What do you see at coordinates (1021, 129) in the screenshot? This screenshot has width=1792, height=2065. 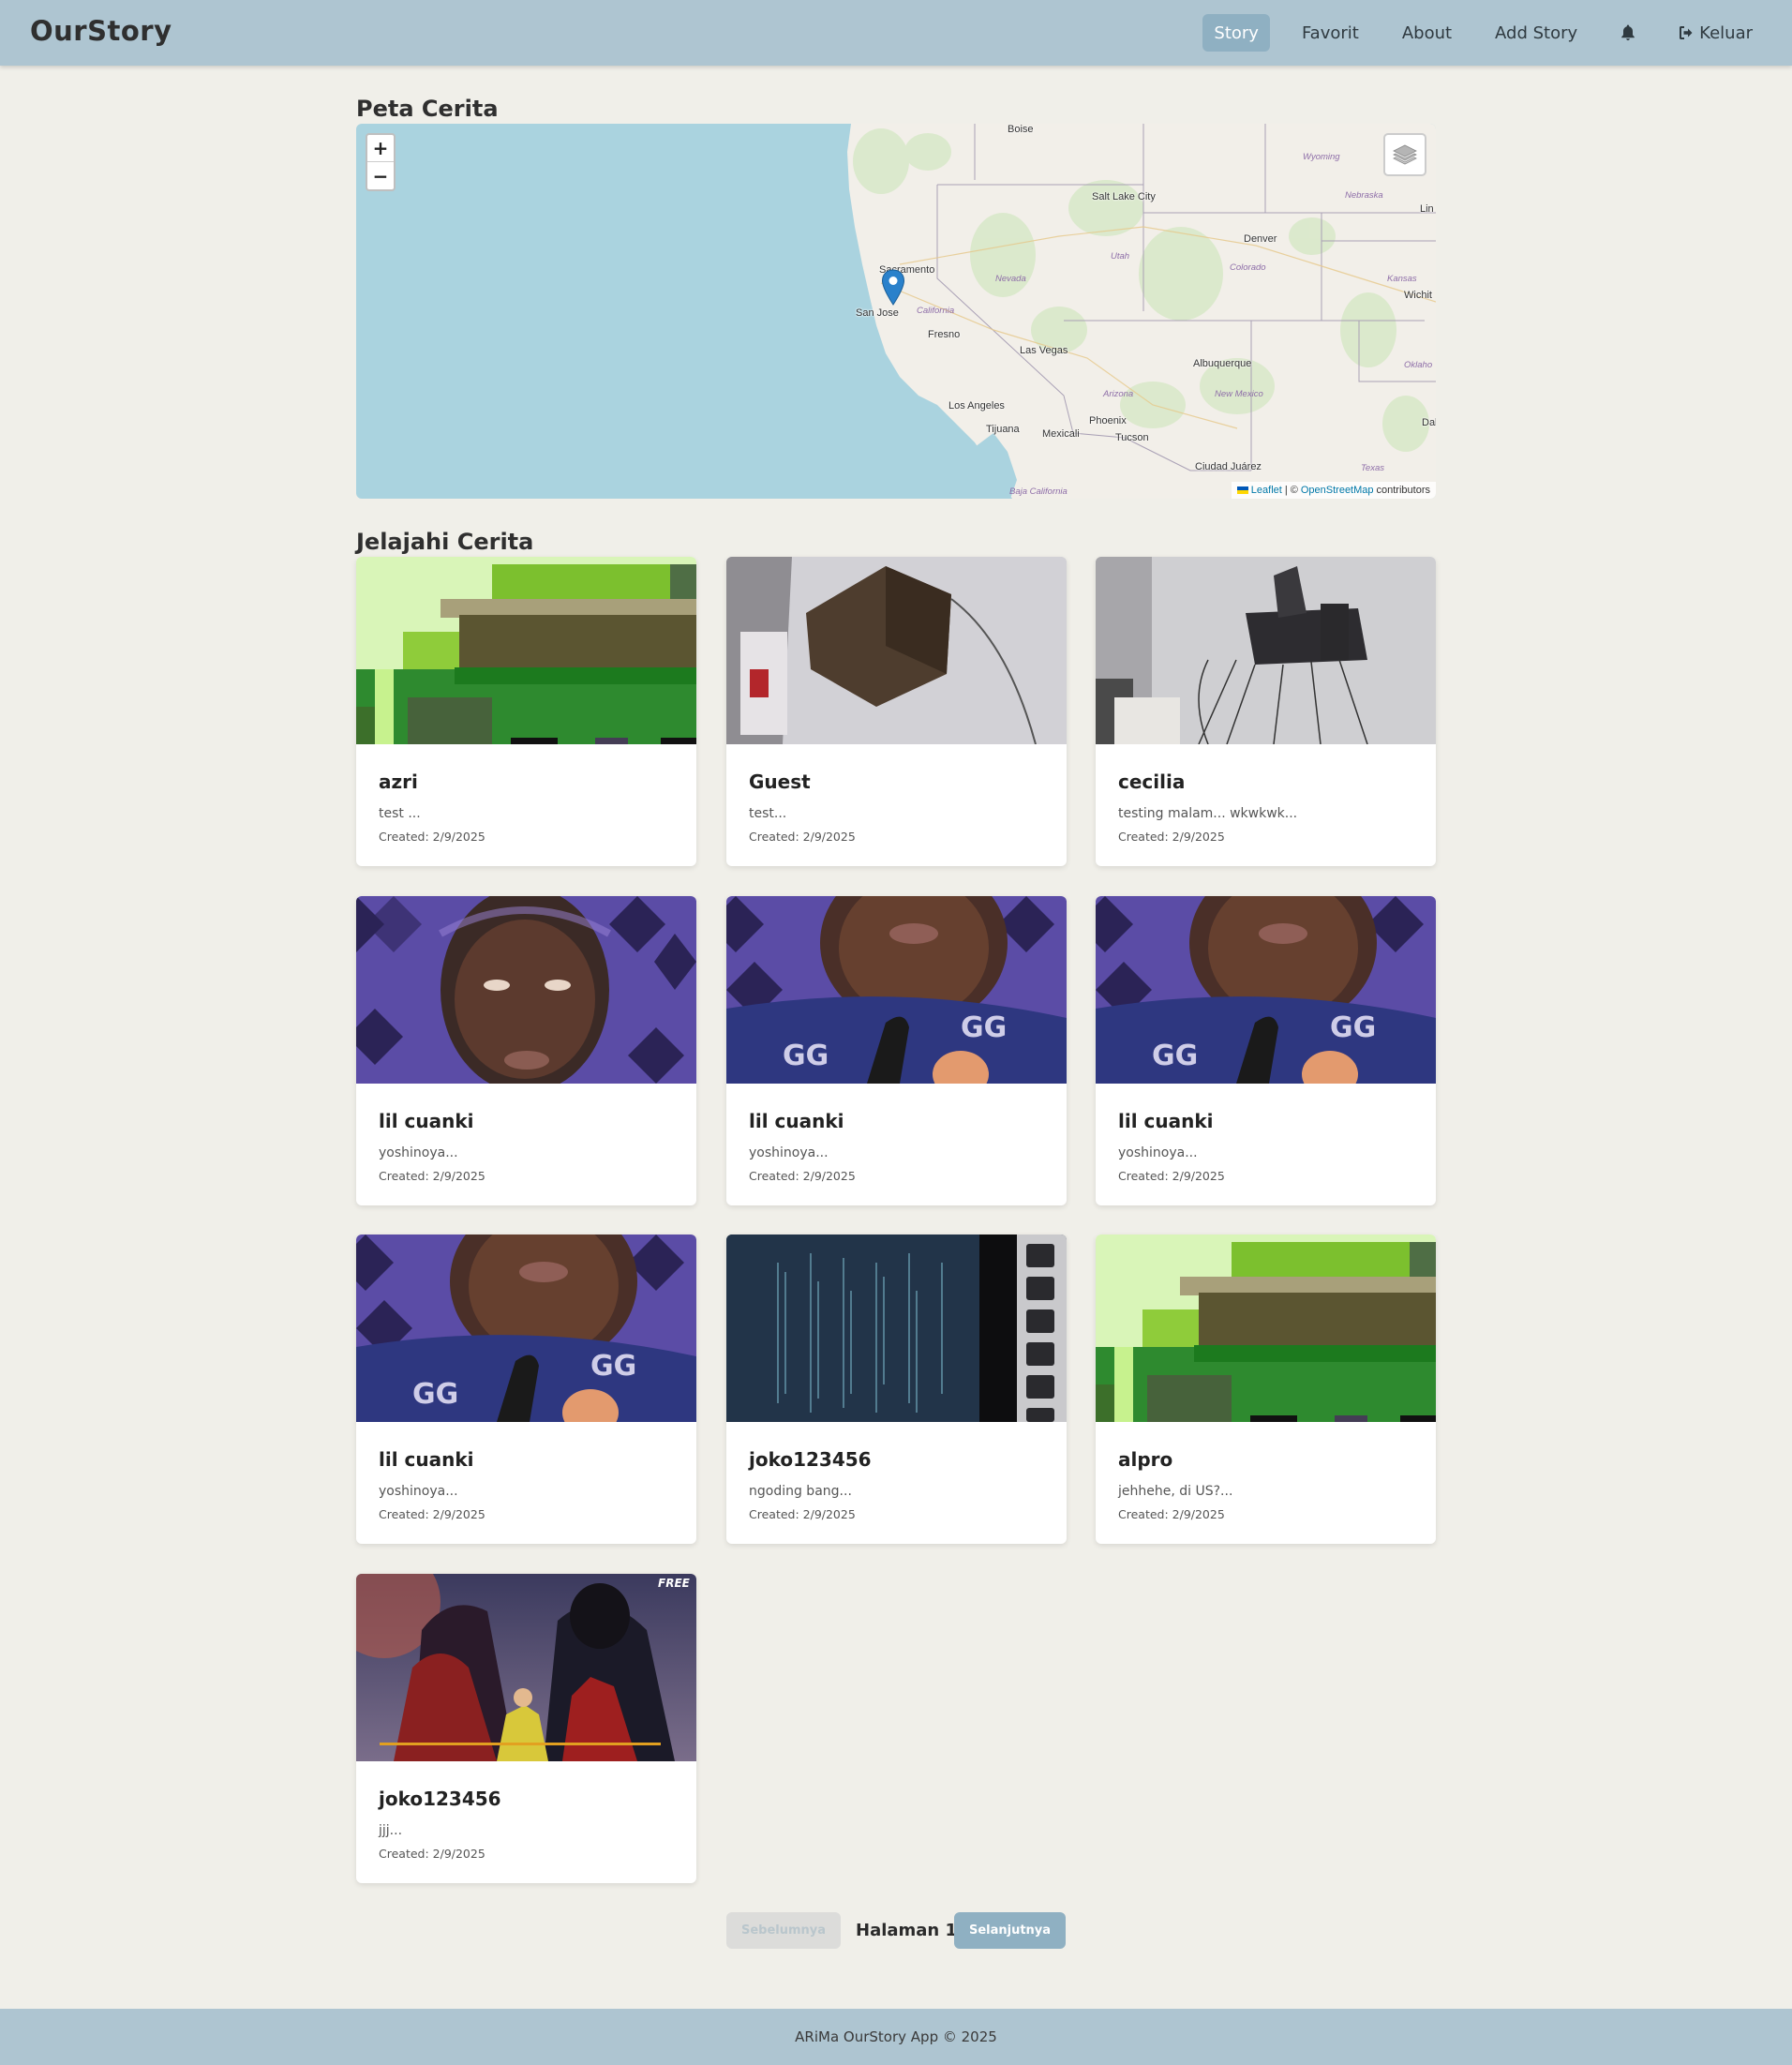 I see `map-city-label: Boise` at bounding box center [1021, 129].